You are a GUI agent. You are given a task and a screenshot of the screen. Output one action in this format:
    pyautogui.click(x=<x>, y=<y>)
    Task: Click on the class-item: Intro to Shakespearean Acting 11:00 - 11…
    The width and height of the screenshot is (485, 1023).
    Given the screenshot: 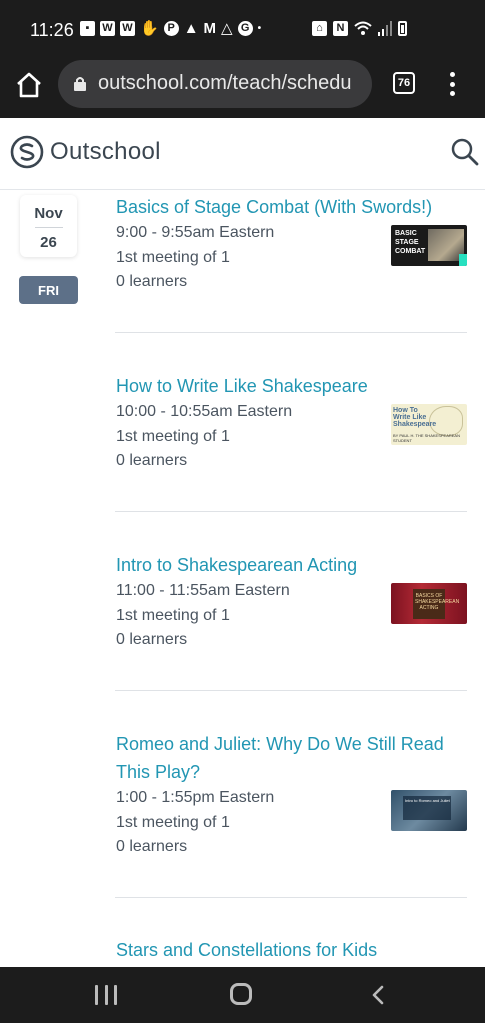 What is the action you would take?
    pyautogui.click(x=291, y=602)
    